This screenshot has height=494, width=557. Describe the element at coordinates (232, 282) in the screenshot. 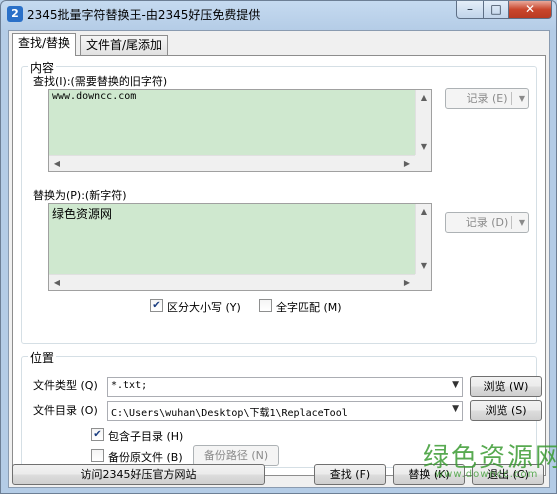

I see `replace-horizontal-scrollbar: ◀ ▶` at that location.